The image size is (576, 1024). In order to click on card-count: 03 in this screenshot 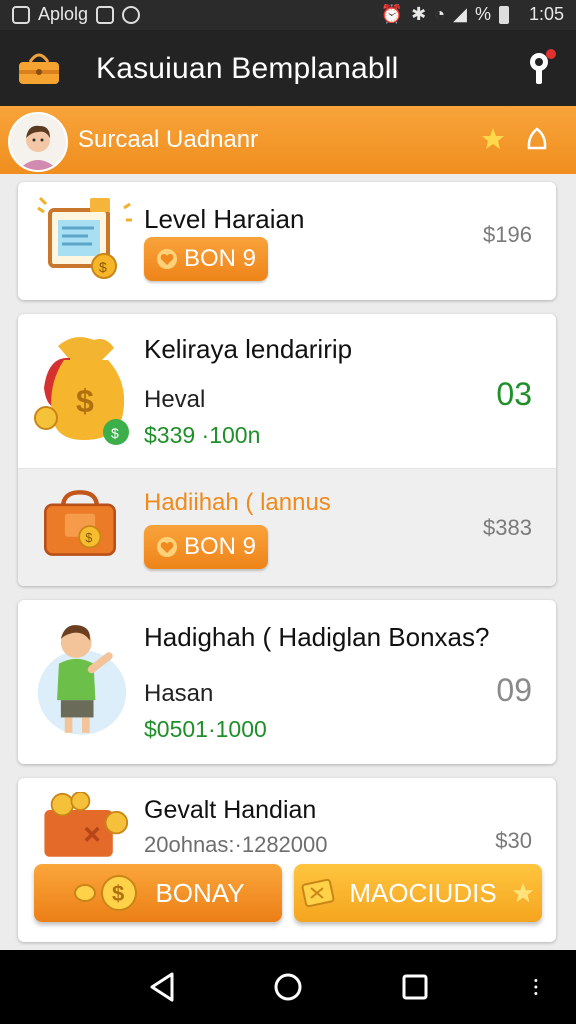, I will do `click(514, 394)`.